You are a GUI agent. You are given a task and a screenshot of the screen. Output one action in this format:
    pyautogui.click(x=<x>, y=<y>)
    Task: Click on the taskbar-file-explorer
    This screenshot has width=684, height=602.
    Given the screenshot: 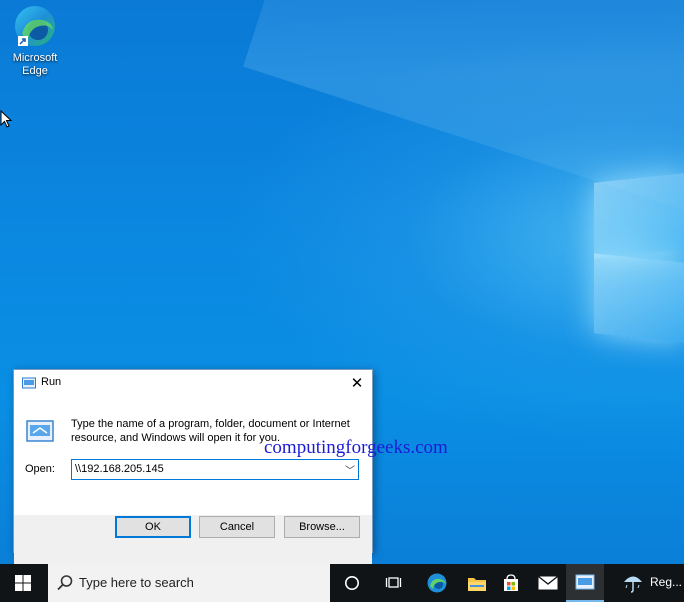 What is the action you would take?
    pyautogui.click(x=477, y=583)
    